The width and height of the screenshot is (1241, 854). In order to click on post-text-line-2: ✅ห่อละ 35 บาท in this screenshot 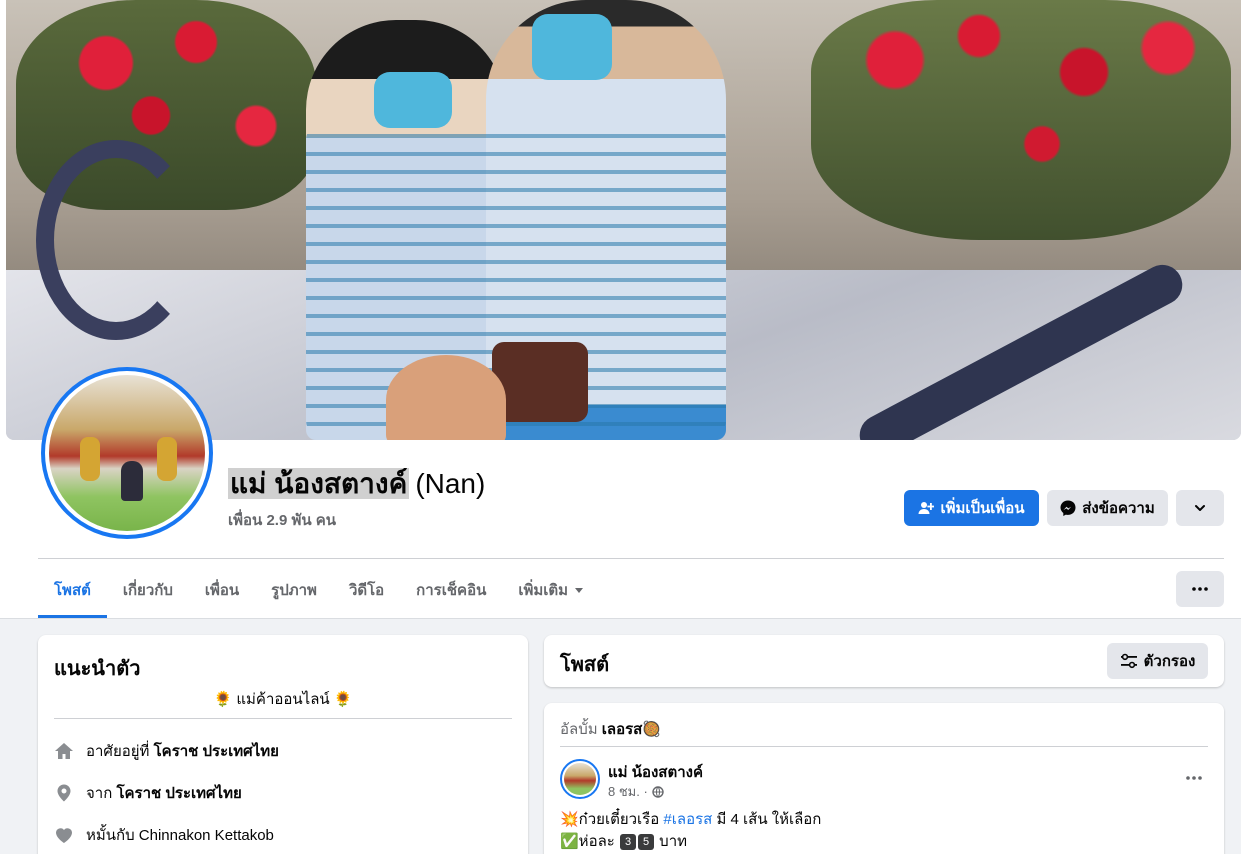, I will do `click(623, 841)`.